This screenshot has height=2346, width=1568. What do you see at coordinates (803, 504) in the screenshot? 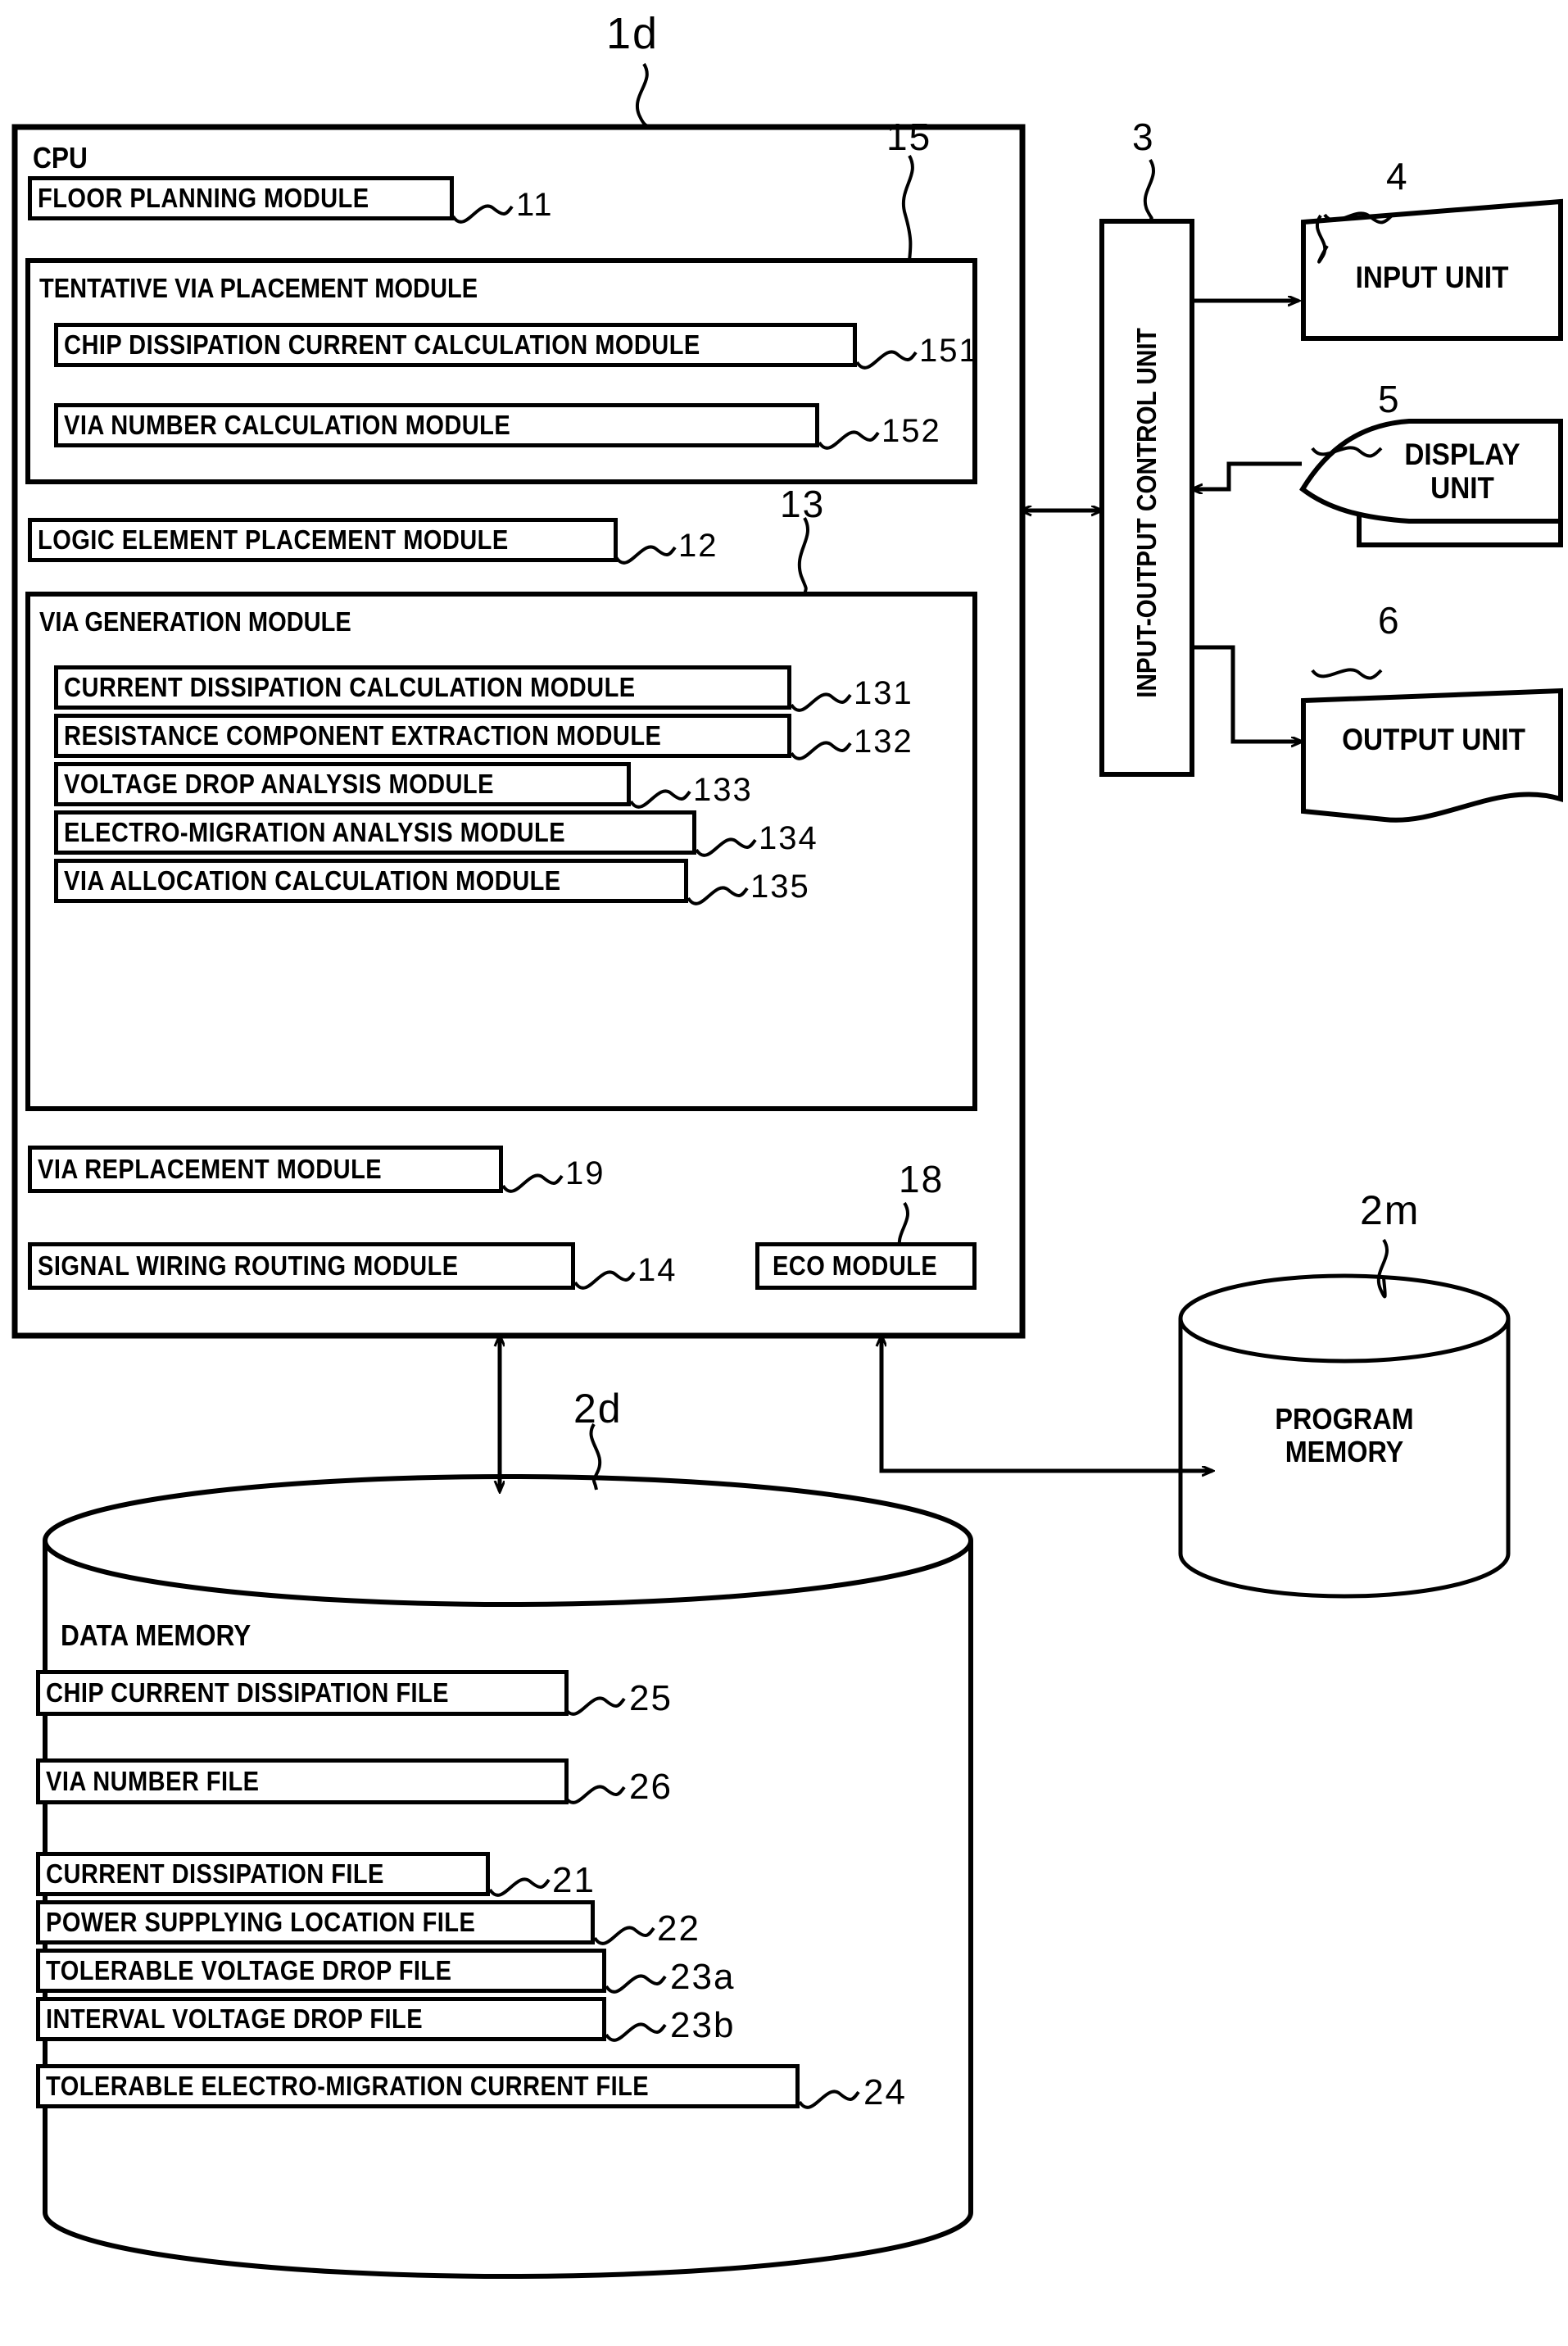
I see `ref-13: 13` at bounding box center [803, 504].